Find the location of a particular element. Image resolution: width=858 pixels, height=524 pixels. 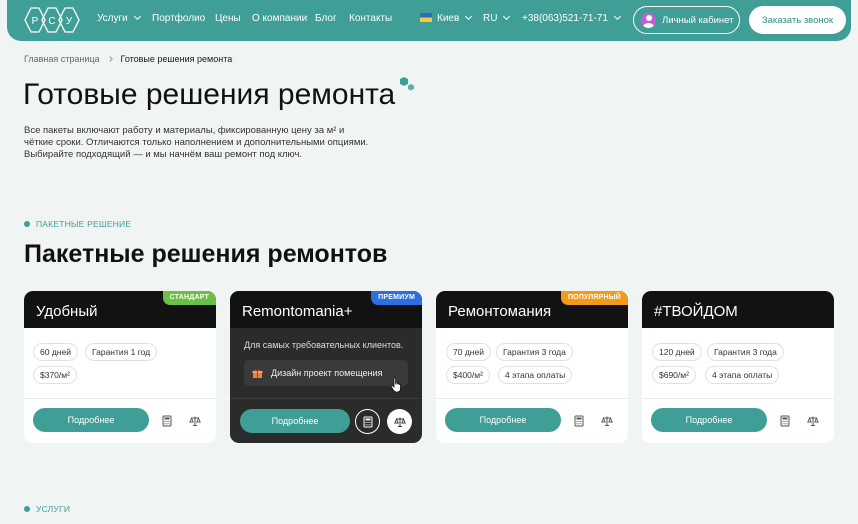

design-project-label: Дизайн проект помещения is located at coordinates (327, 373).